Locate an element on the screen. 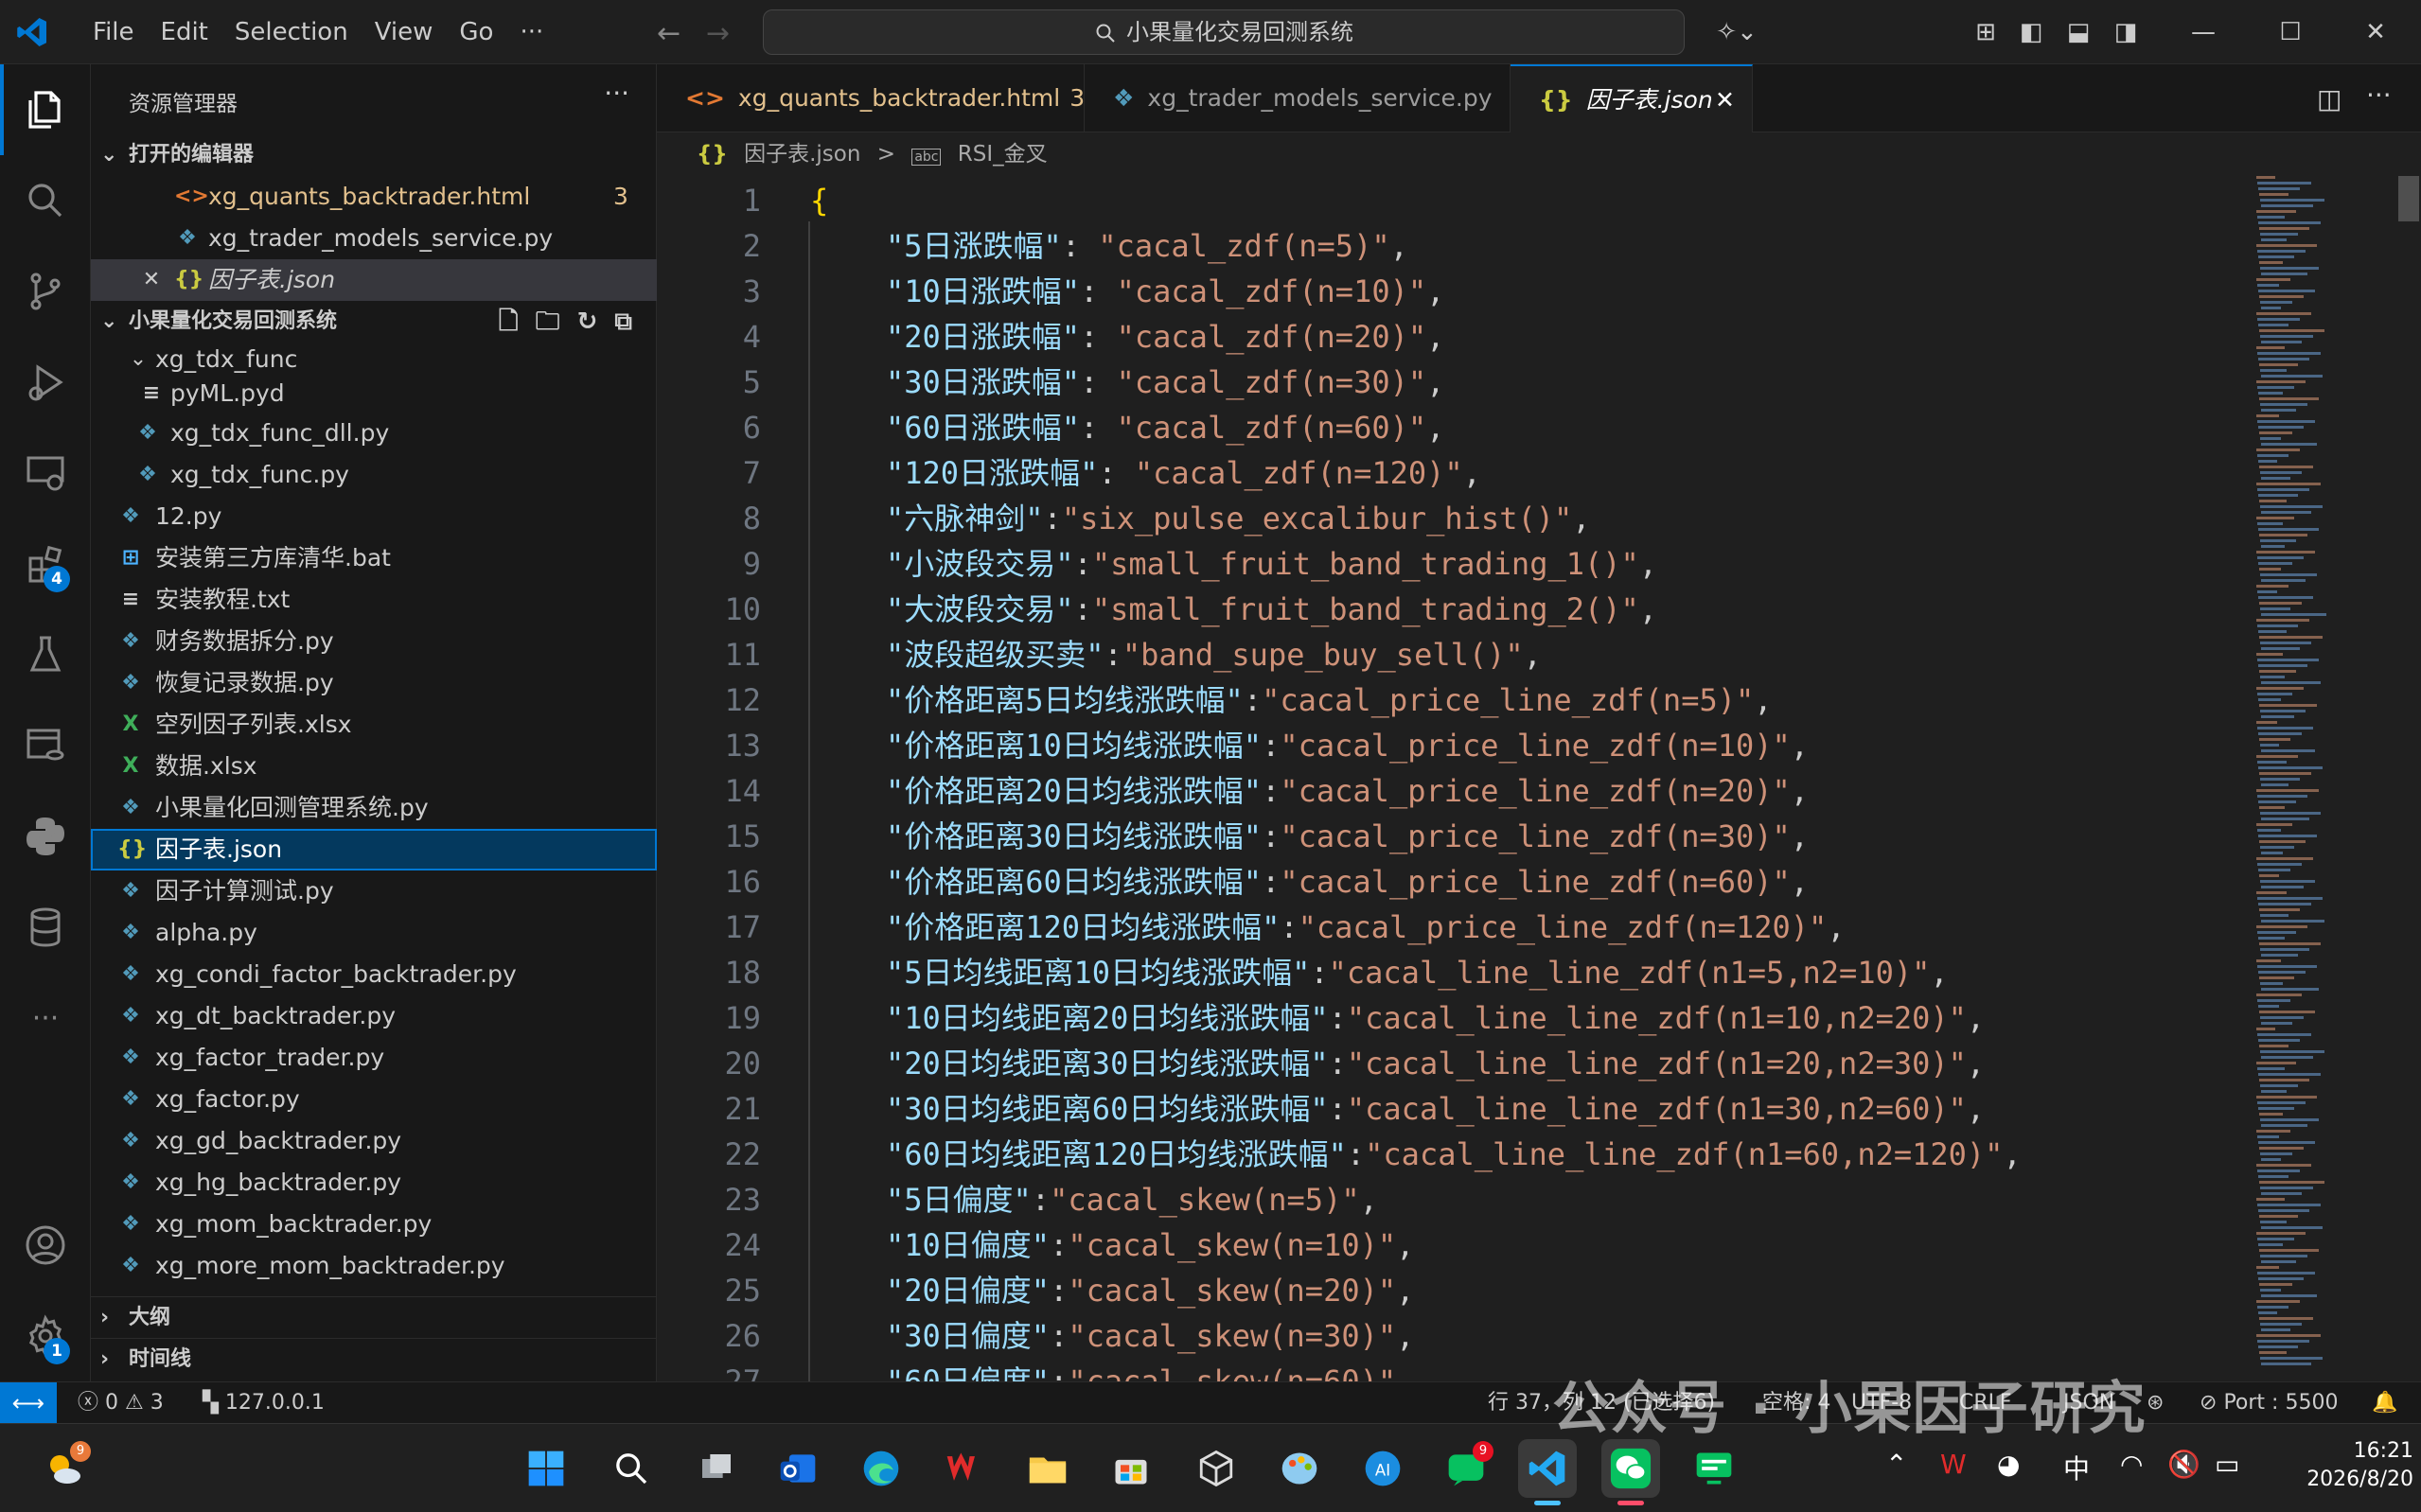 This screenshot has height=1512, width=2421. notifications-bell-icon: 🔔 is located at coordinates (2384, 1403).